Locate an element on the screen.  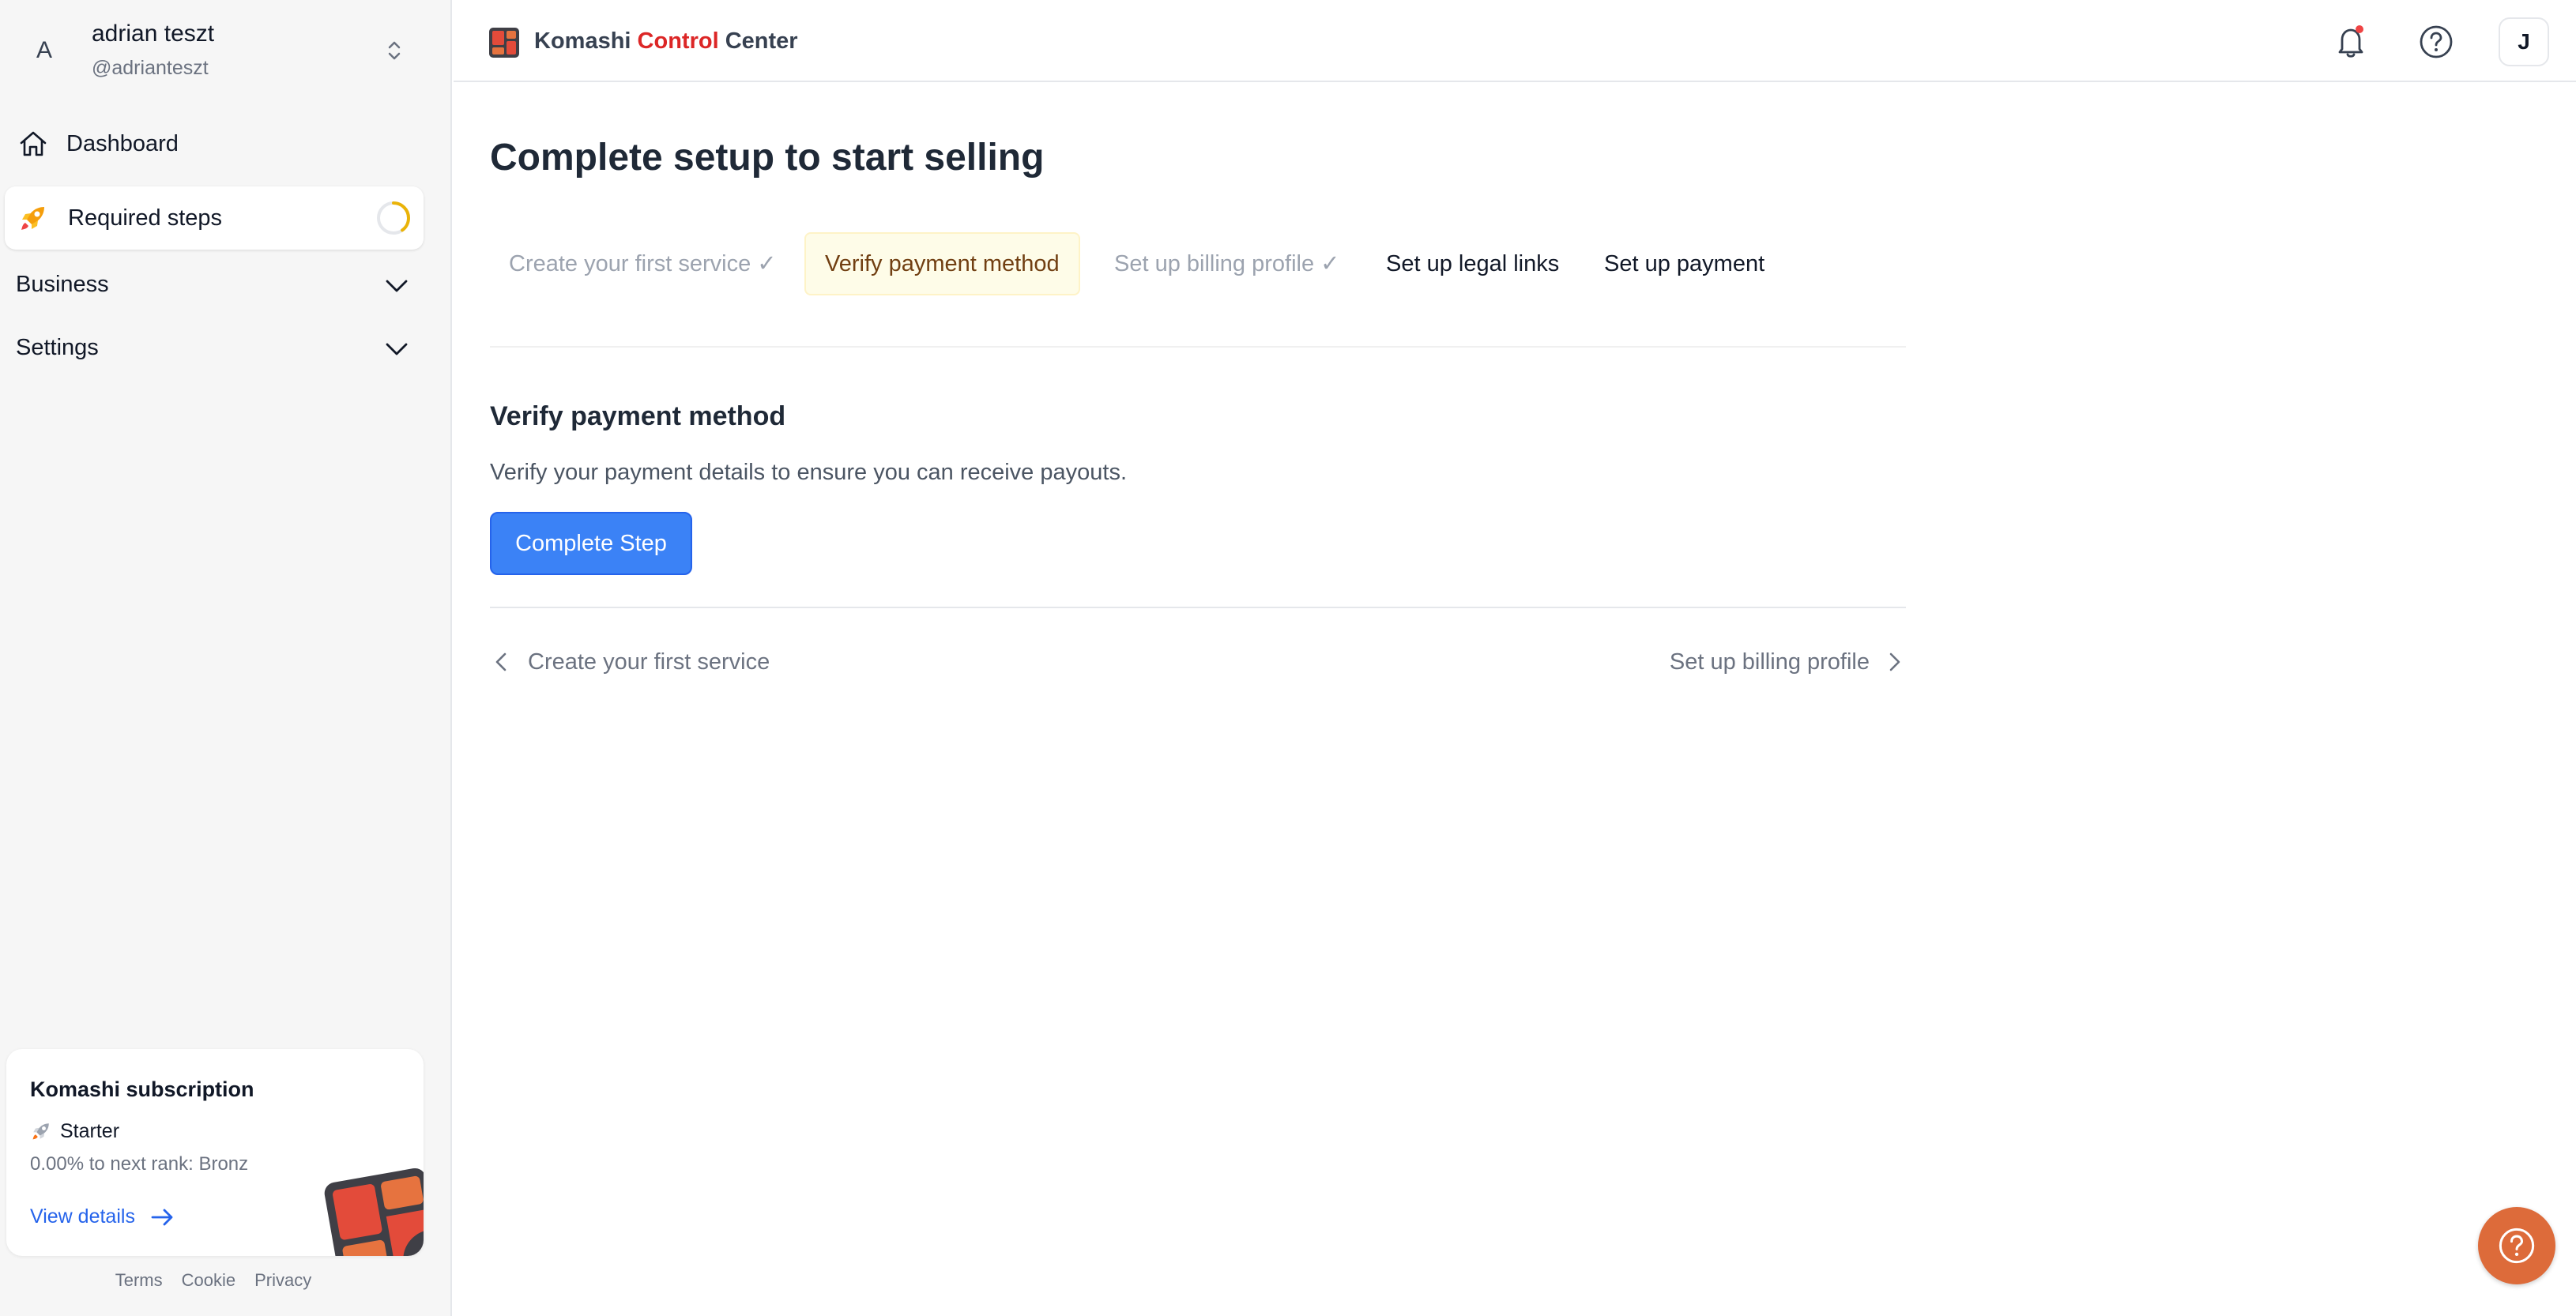
footer-links: Terms Cookie Privacy is located at coordinates (213, 1280).